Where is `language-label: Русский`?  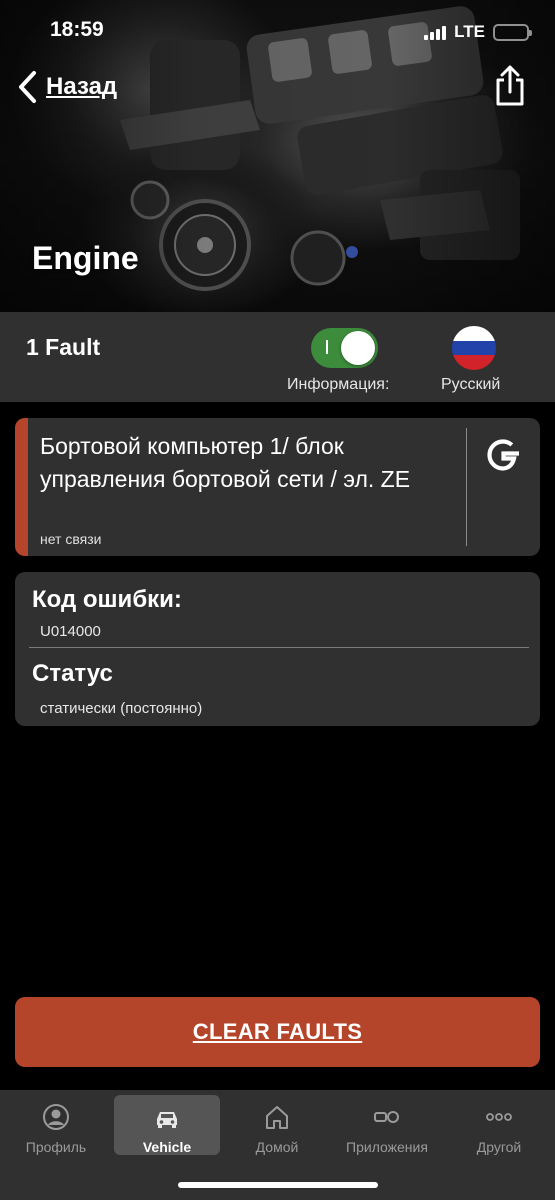 language-label: Русский is located at coordinates (471, 384).